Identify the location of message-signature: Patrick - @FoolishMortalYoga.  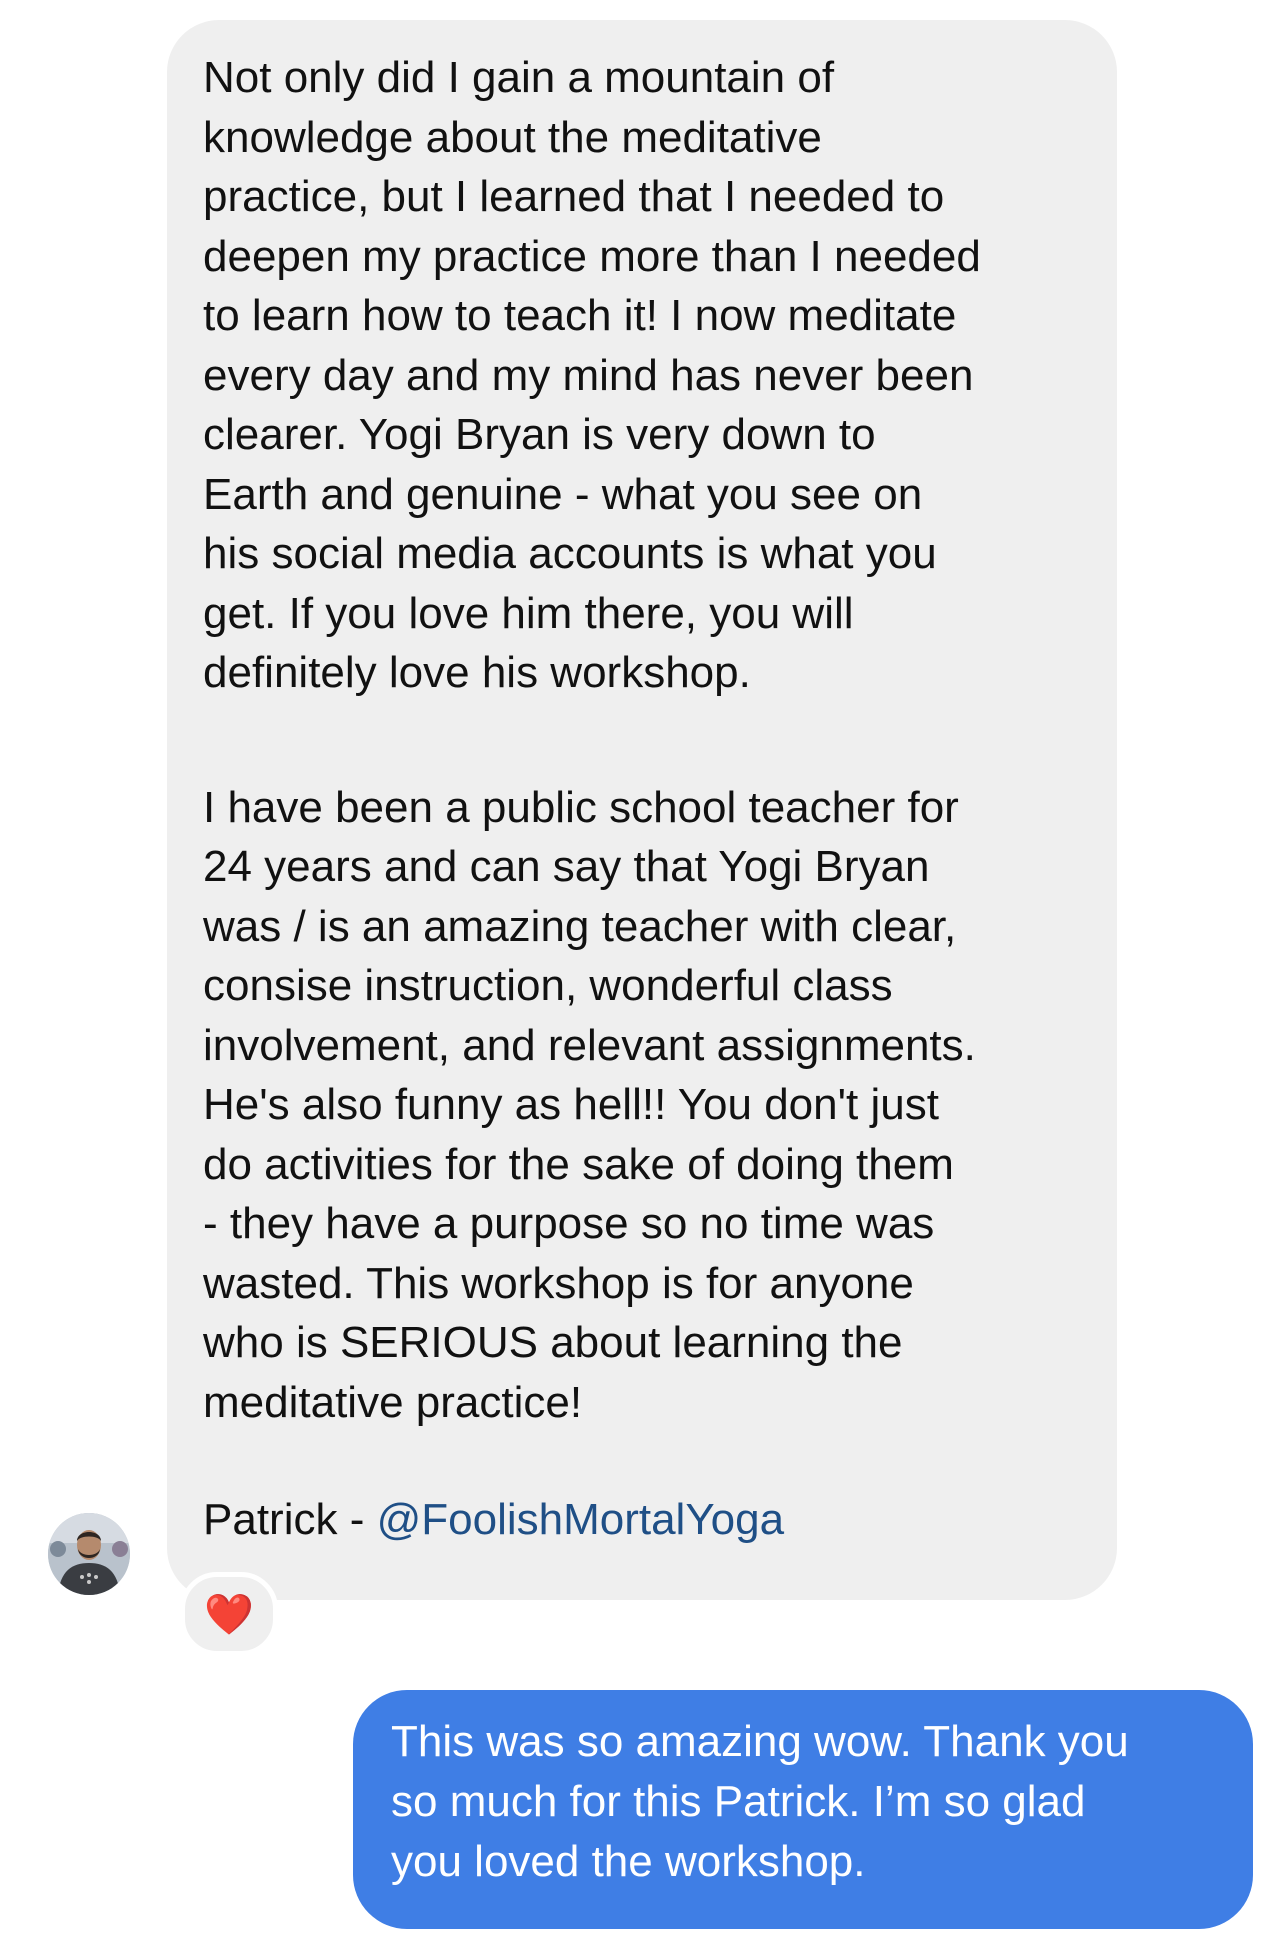
(642, 1520).